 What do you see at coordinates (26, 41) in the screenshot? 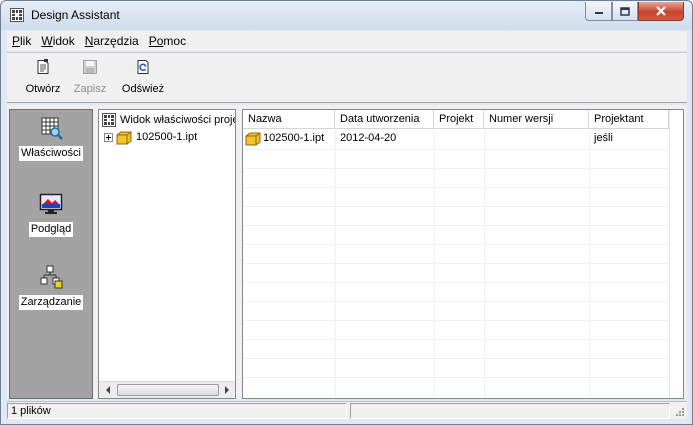
I see `menu-plik-label: lik` at bounding box center [26, 41].